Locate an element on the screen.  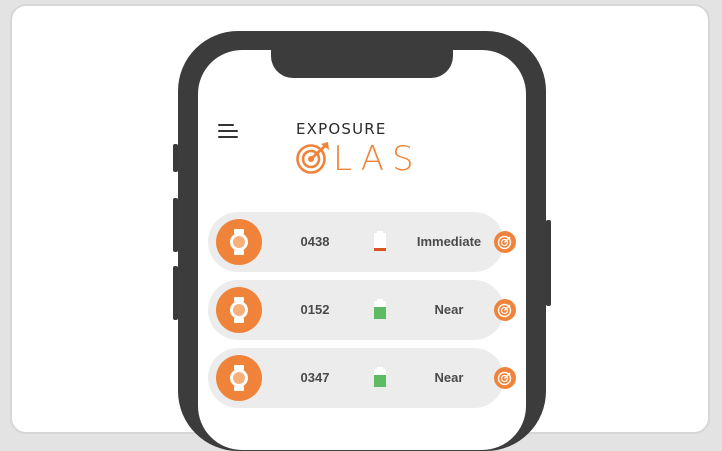
device-row: 0438 Immediate is located at coordinates (362, 242).